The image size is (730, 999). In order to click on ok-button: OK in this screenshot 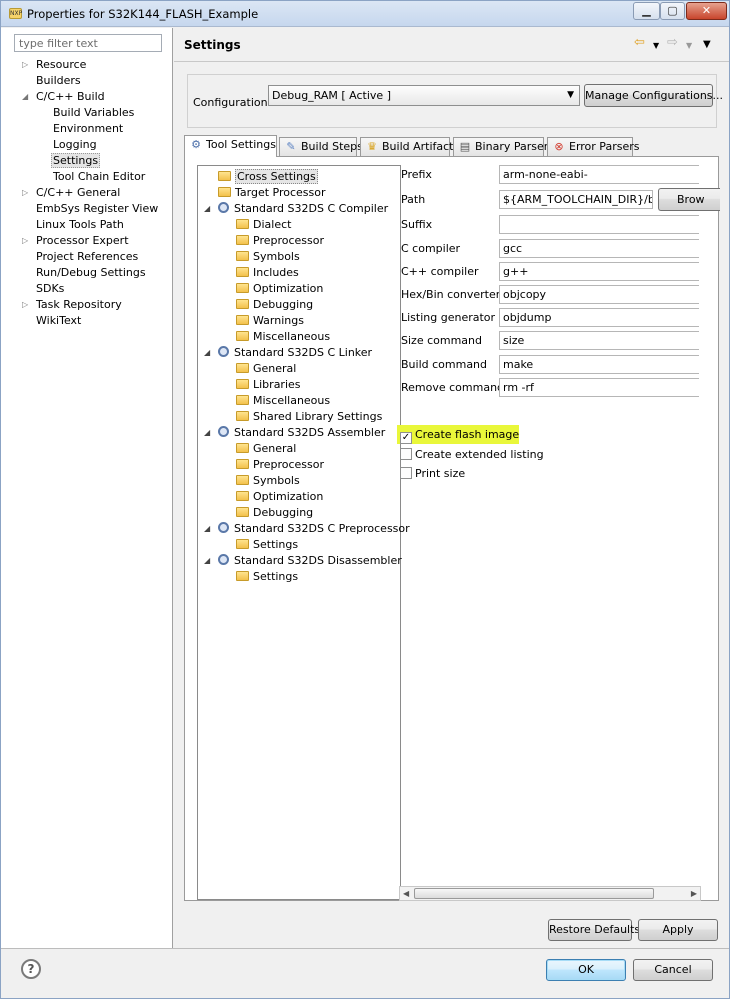, I will do `click(586, 970)`.